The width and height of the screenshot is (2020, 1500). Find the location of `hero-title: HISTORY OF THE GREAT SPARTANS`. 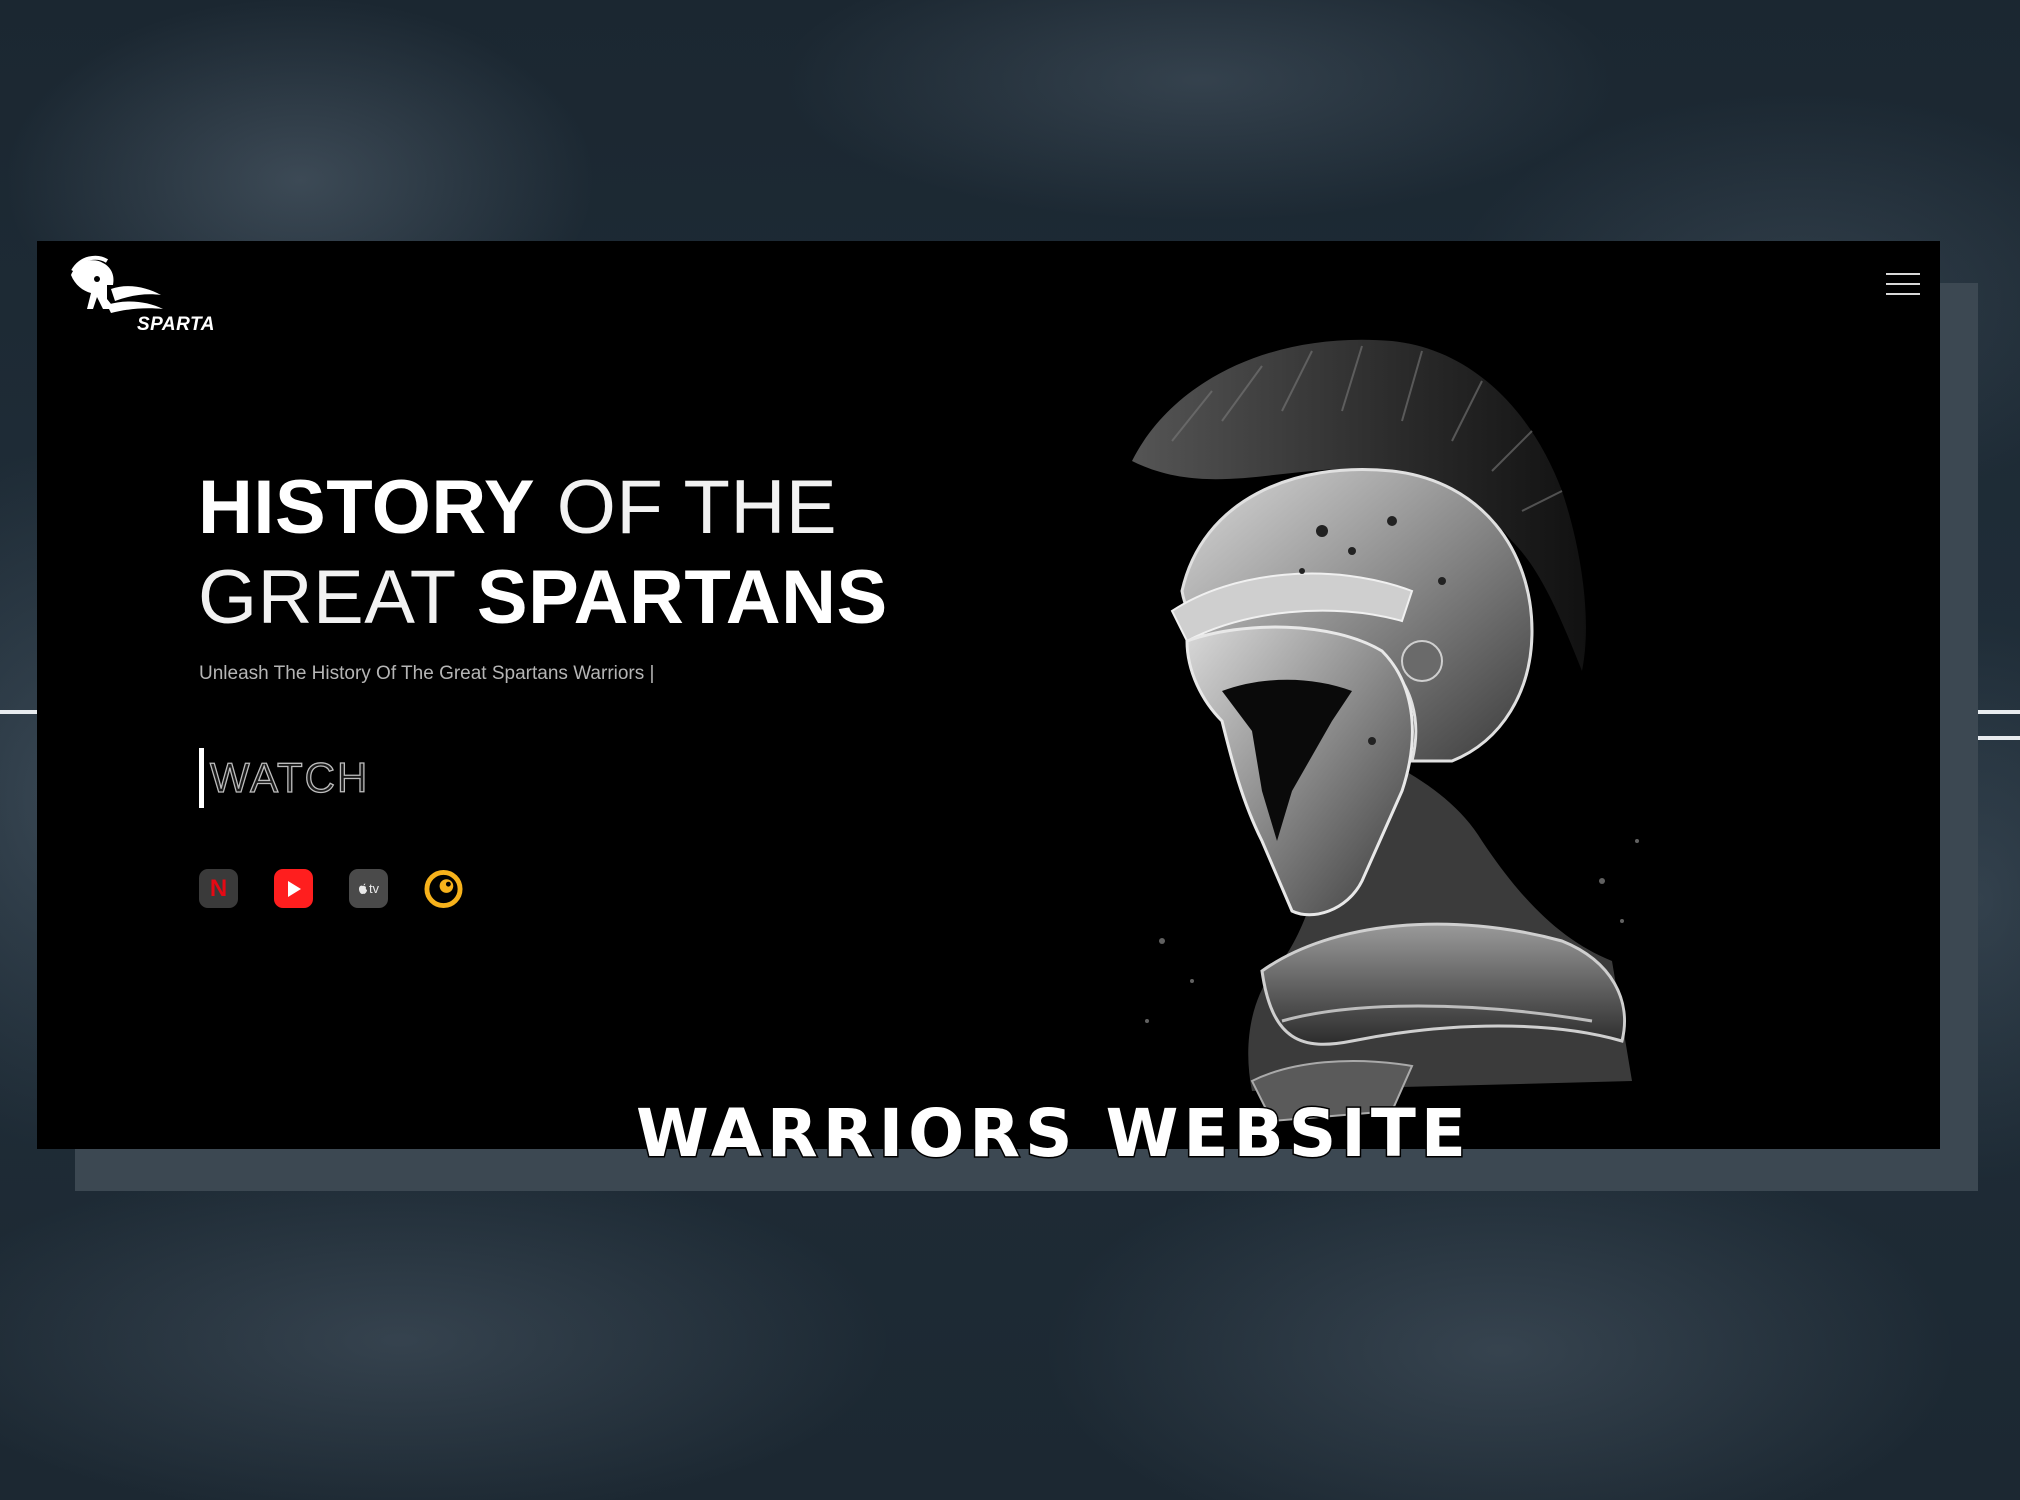

hero-title: HISTORY OF THE GREAT SPARTANS is located at coordinates (543, 553).